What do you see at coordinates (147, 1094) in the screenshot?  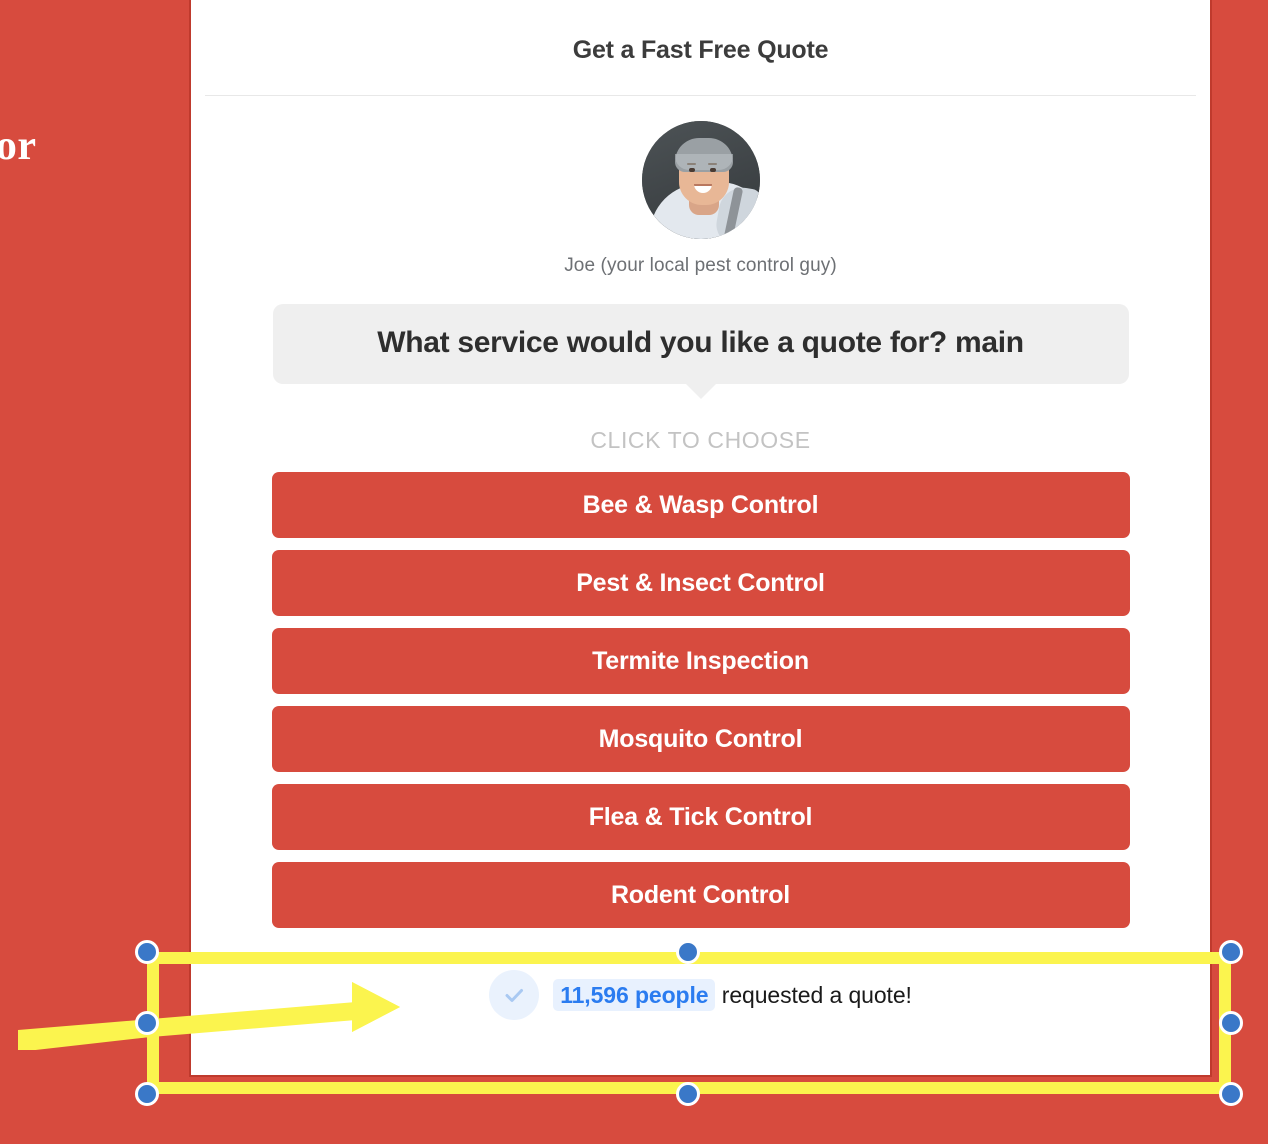 I see `handle-bottom-left` at bounding box center [147, 1094].